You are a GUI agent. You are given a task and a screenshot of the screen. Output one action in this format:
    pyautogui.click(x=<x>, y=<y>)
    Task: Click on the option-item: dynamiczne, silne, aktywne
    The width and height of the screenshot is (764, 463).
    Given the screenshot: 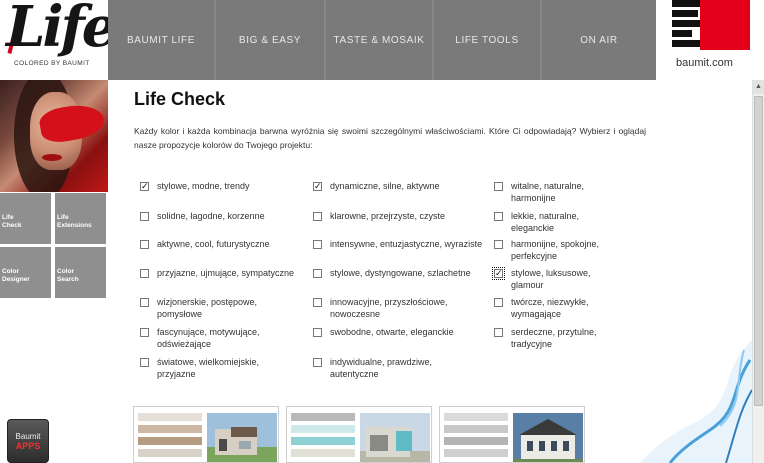 What is the action you would take?
    pyautogui.click(x=398, y=186)
    